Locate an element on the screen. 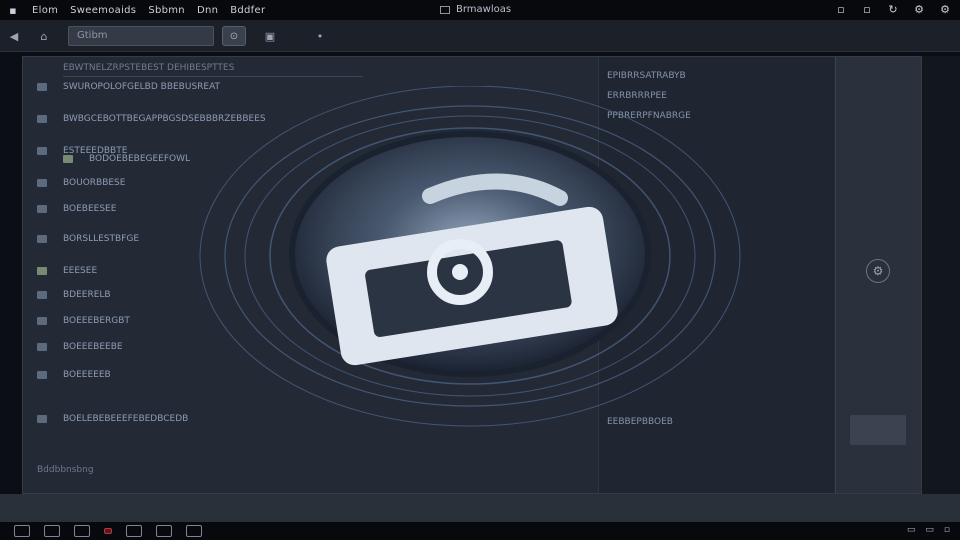  list-header: EBWTNELZRPSTEBEST DEHIBESPTTES is located at coordinates (213, 70).